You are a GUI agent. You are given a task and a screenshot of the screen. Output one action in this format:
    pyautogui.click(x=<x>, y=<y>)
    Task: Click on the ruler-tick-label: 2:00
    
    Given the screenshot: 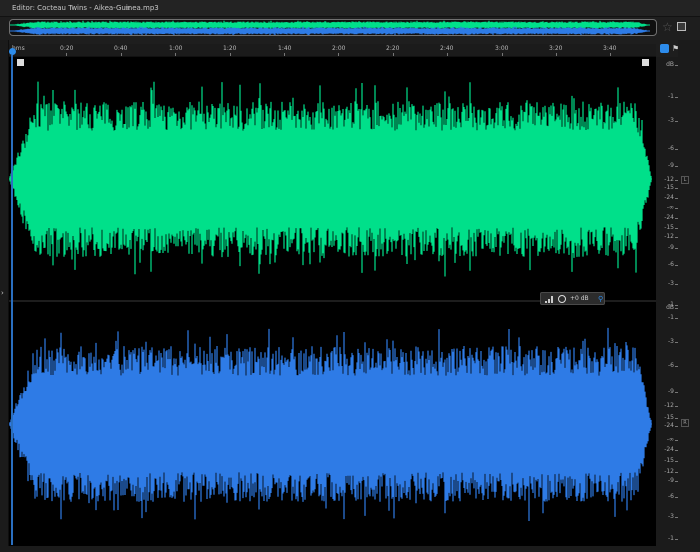 What is the action you would take?
    pyautogui.click(x=339, y=48)
    